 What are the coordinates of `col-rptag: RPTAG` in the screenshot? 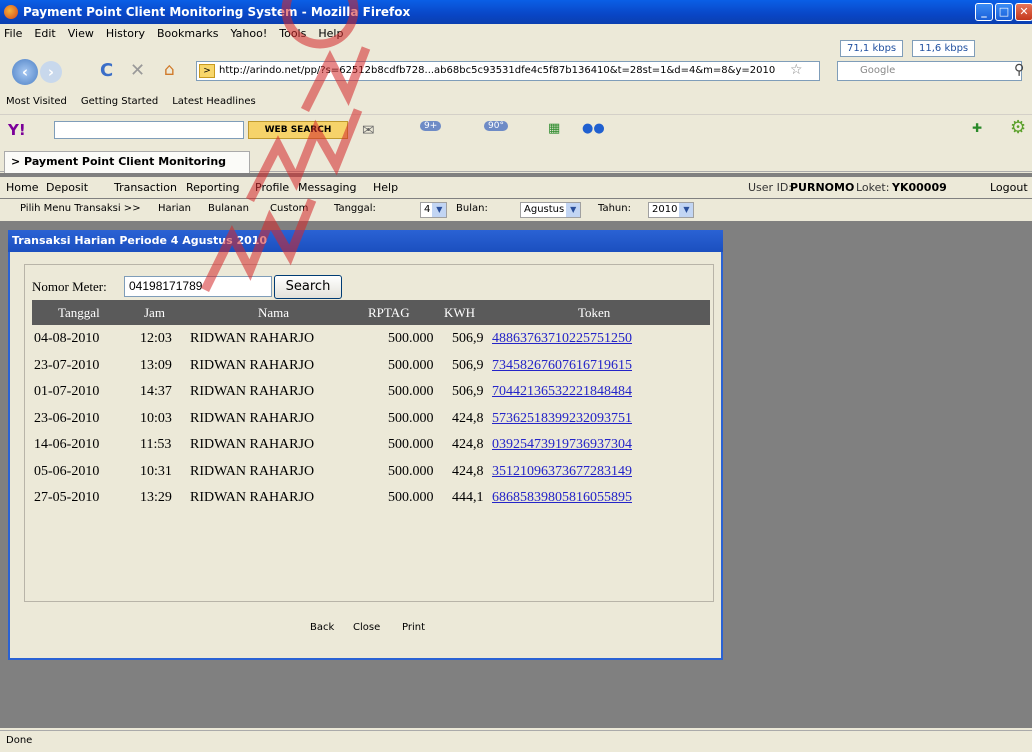 It's located at (389, 312).